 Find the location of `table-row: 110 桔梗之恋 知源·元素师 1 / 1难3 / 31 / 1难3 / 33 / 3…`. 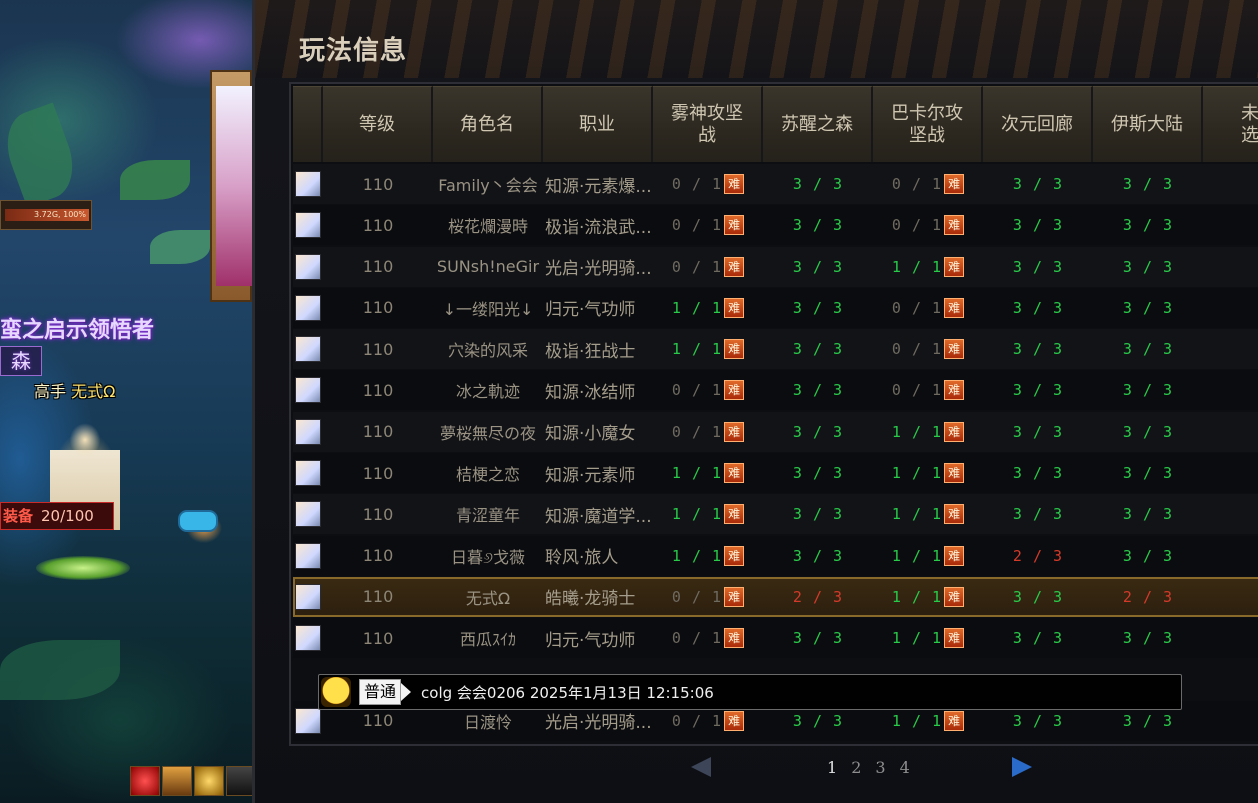

table-row: 110 桔梗之恋 知源·元素师 1 / 1难3 / 31 / 1难3 / 33 / 3… is located at coordinates (775, 473).